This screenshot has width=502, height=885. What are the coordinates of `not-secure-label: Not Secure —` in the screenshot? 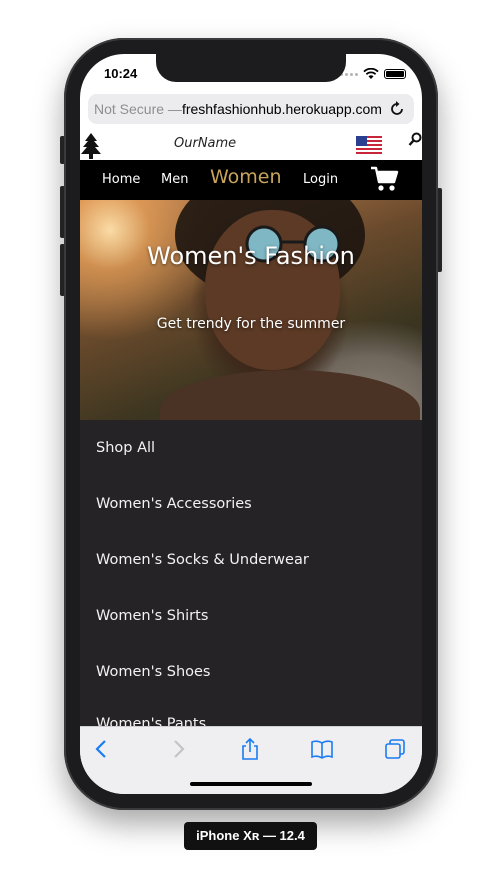 It's located at (138, 109).